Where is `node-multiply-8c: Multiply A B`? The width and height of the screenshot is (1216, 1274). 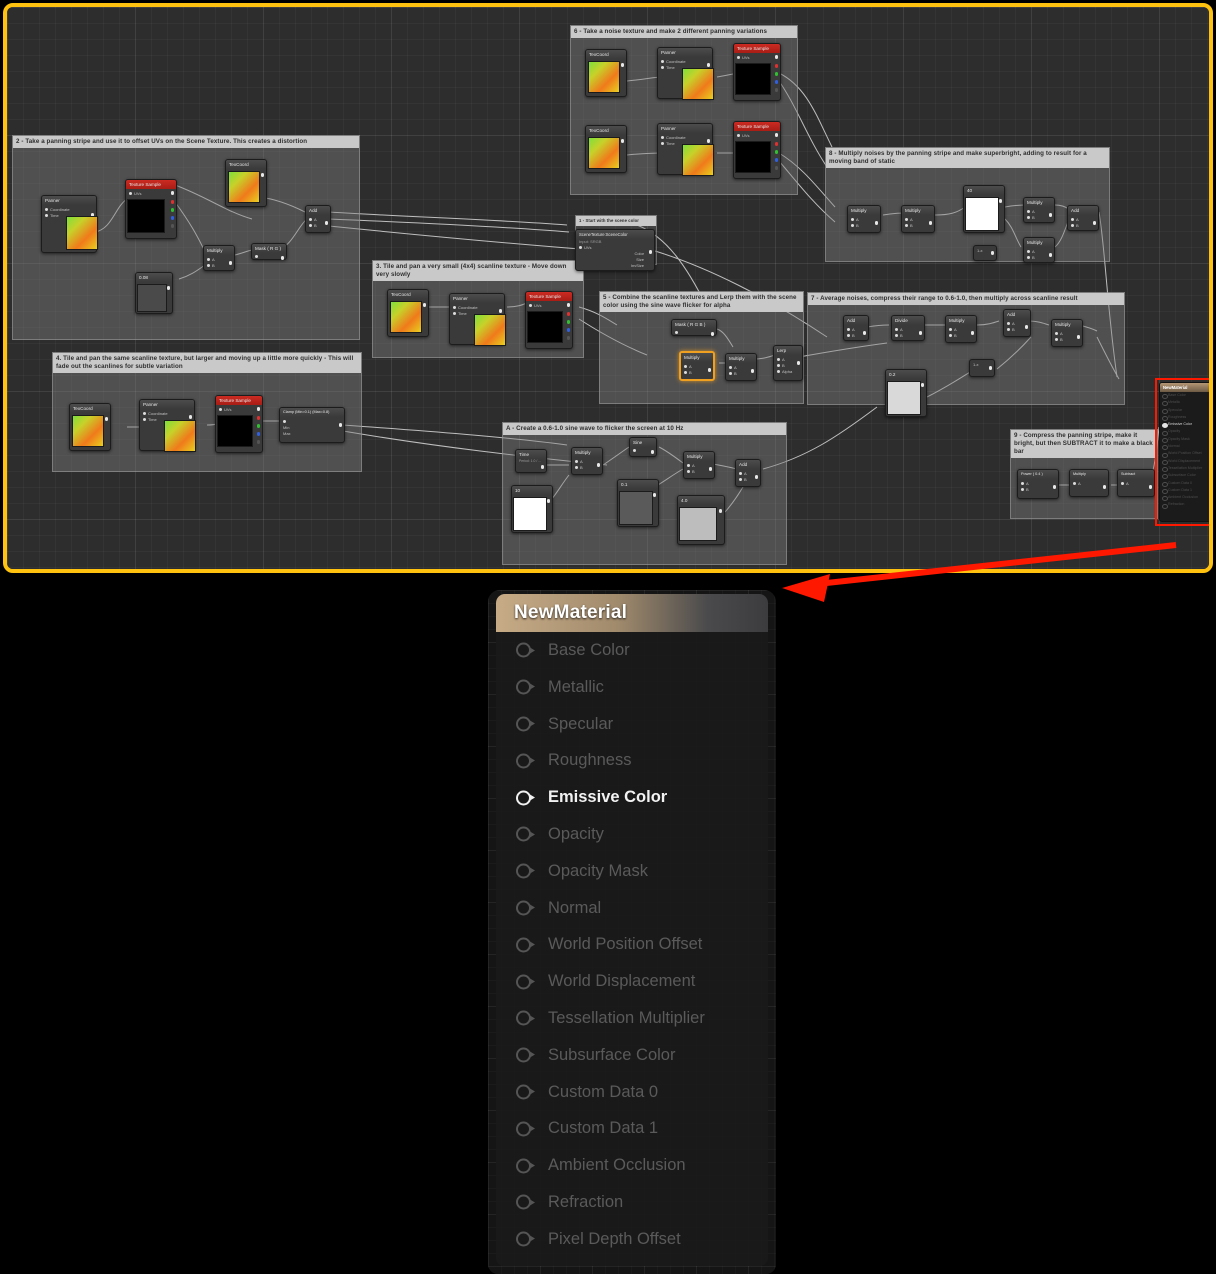 node-multiply-8c: Multiply A B is located at coordinates (1039, 210).